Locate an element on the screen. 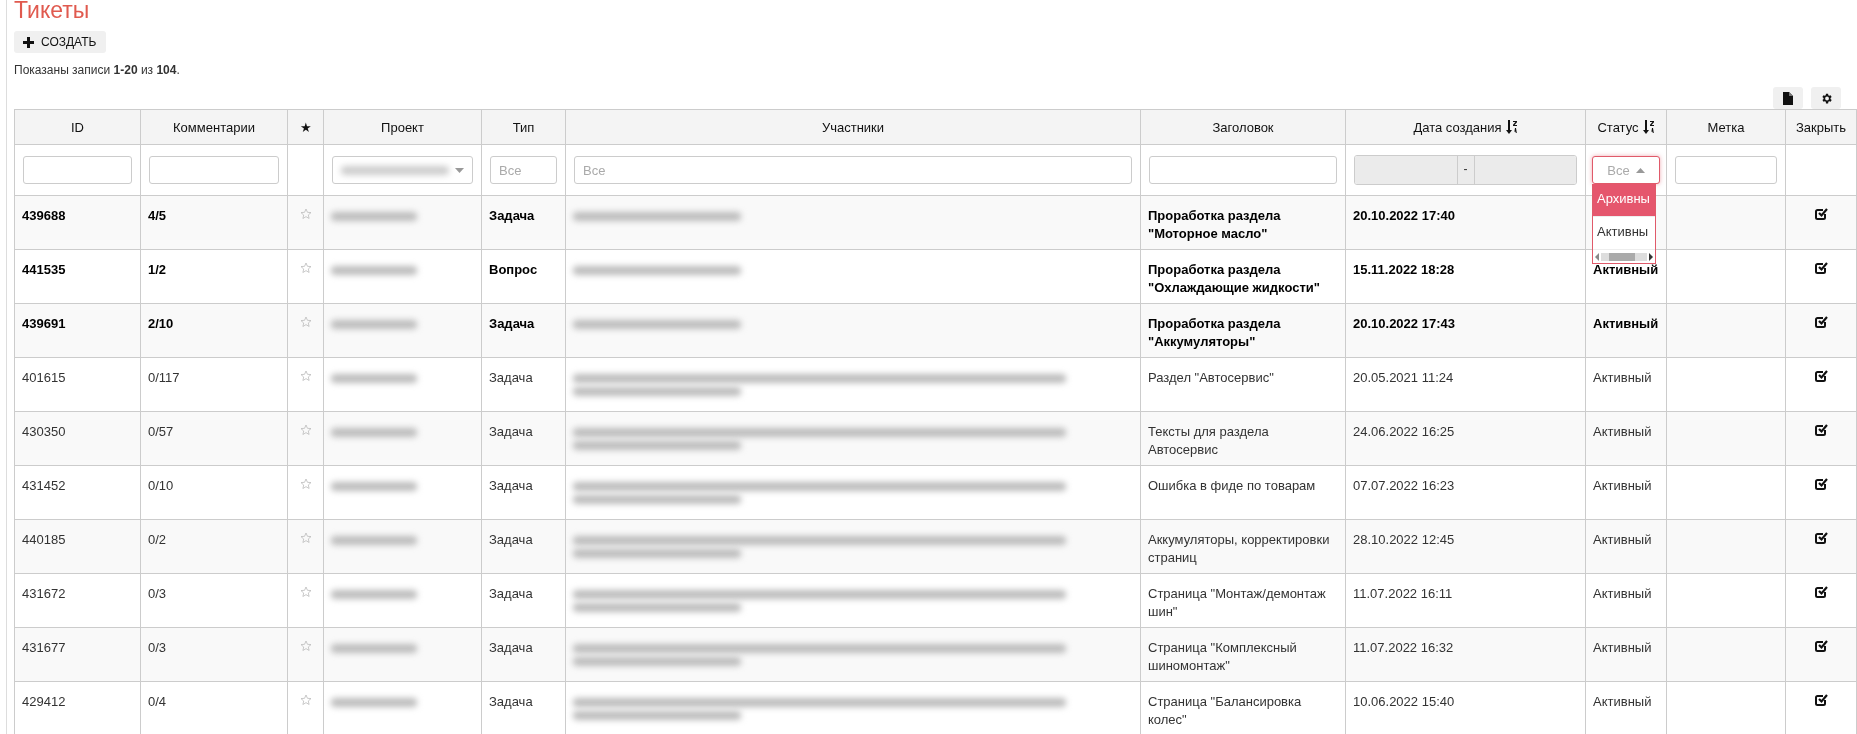  created-date: 28.10.2022 12:45 is located at coordinates (1404, 539).